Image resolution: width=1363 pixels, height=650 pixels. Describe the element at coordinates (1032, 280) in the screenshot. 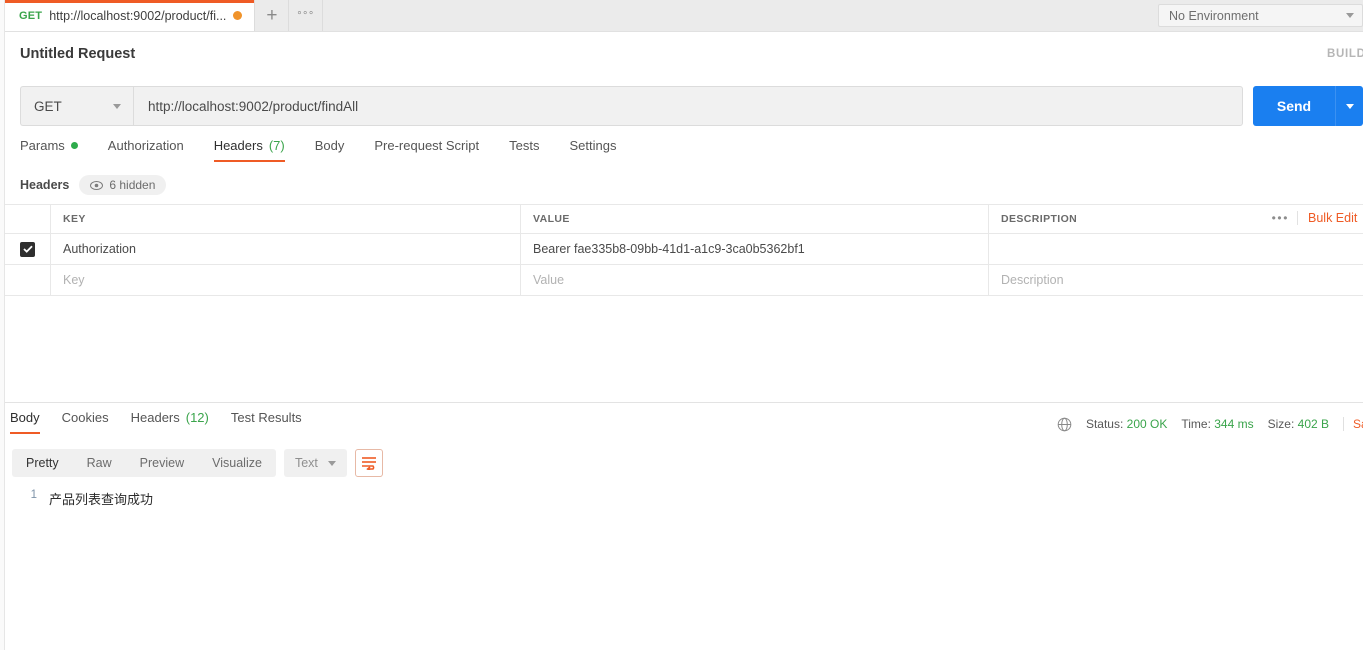

I see `placeholder-description-input: Description` at that location.